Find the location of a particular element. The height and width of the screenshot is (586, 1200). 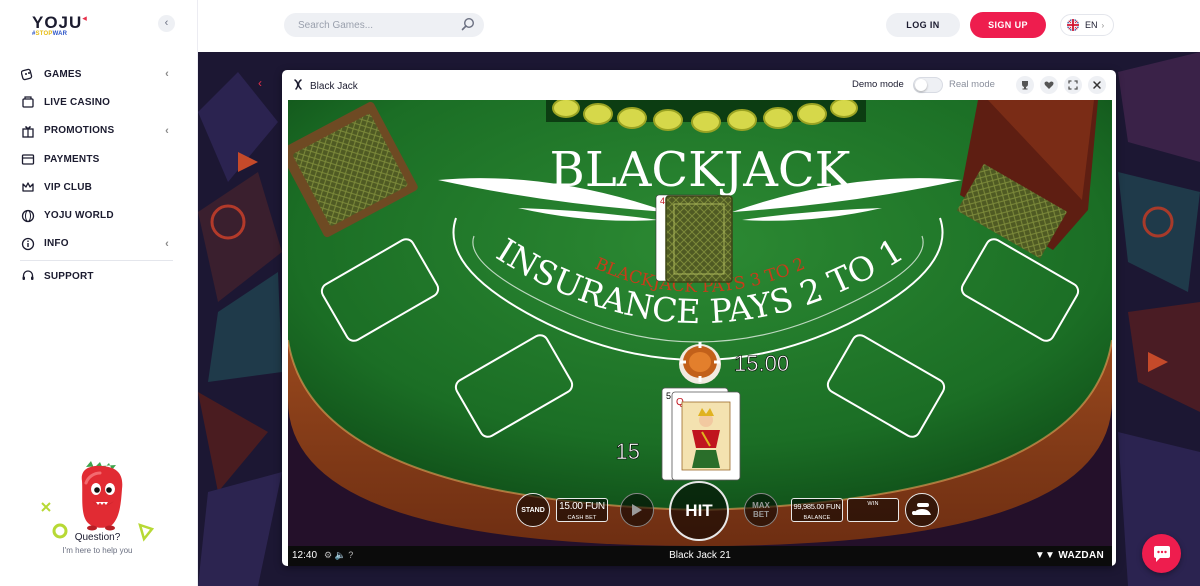

demo-mode-label: Demo mode is located at coordinates (878, 84).